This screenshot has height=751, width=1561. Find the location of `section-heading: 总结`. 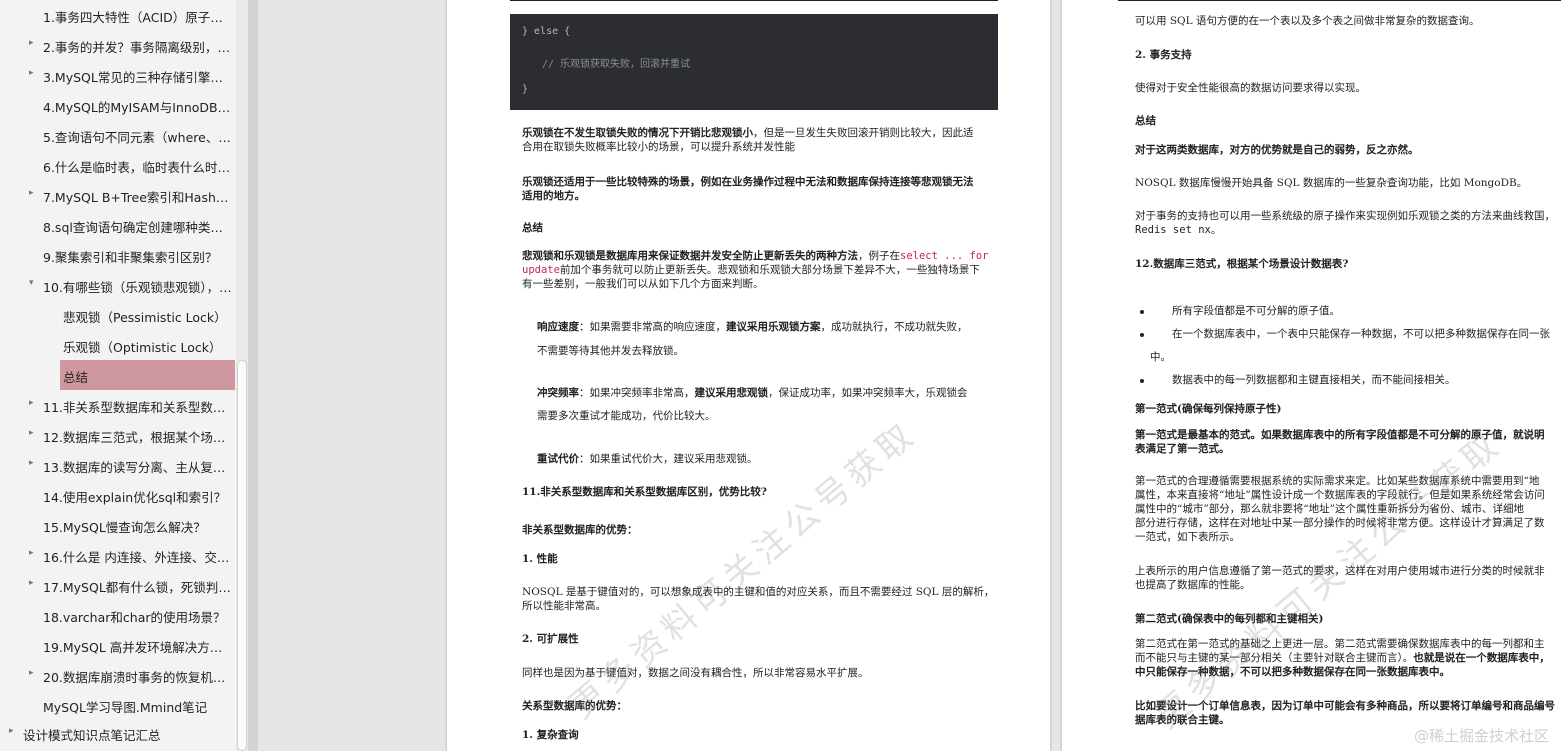

section-heading: 总结 is located at coordinates (1145, 121).